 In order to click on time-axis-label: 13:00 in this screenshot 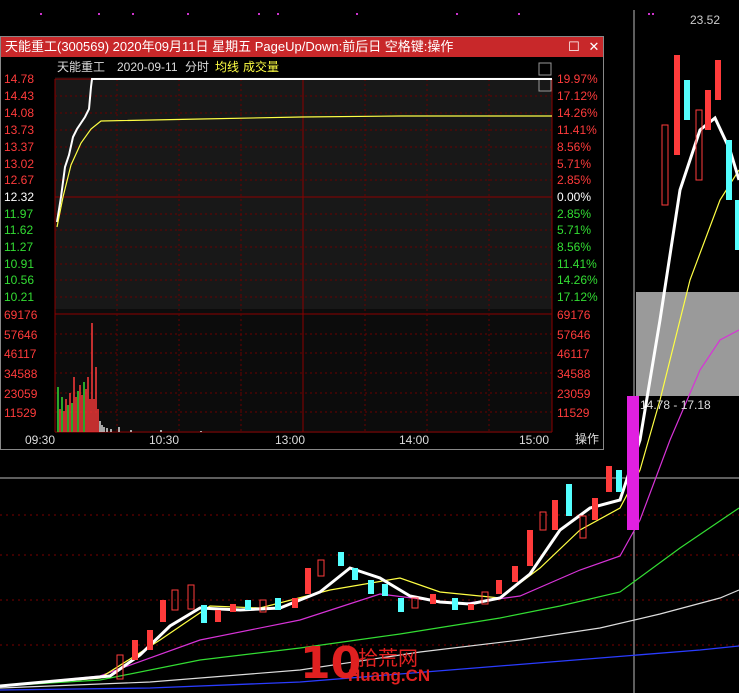, I will do `click(290, 440)`.